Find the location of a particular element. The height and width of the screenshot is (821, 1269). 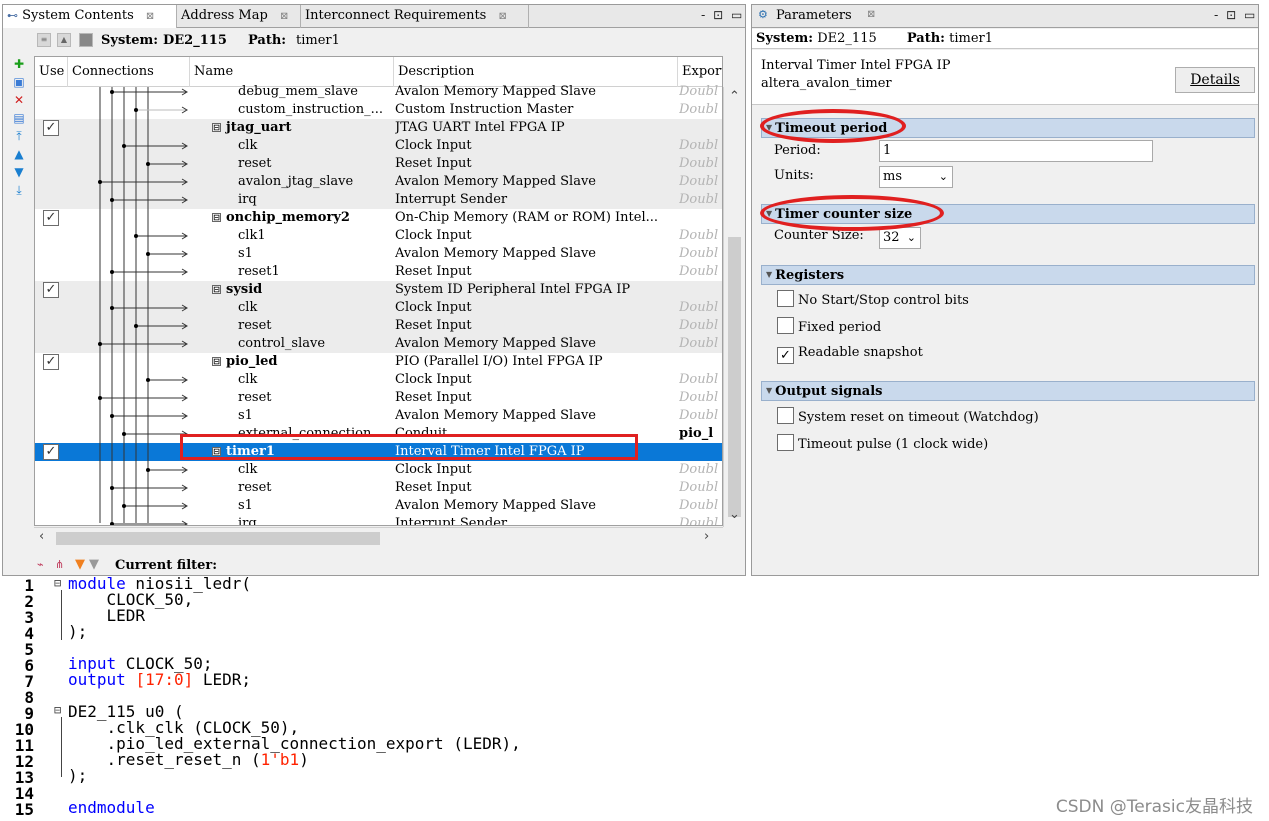

move-bottom-icon: ⤓ is located at coordinates (19, 192).